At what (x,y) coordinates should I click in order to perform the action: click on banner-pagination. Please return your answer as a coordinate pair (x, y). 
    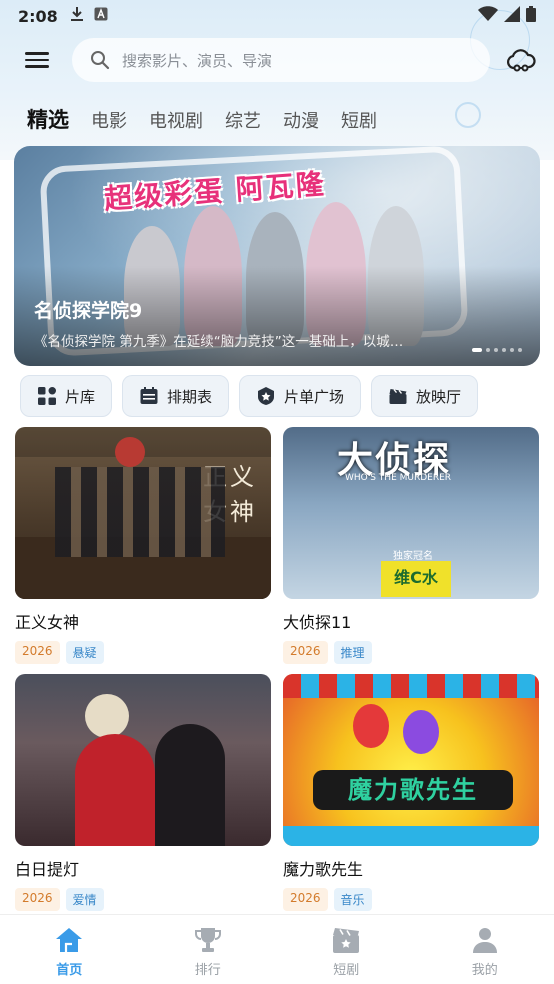
    Looking at the image, I should click on (497, 350).